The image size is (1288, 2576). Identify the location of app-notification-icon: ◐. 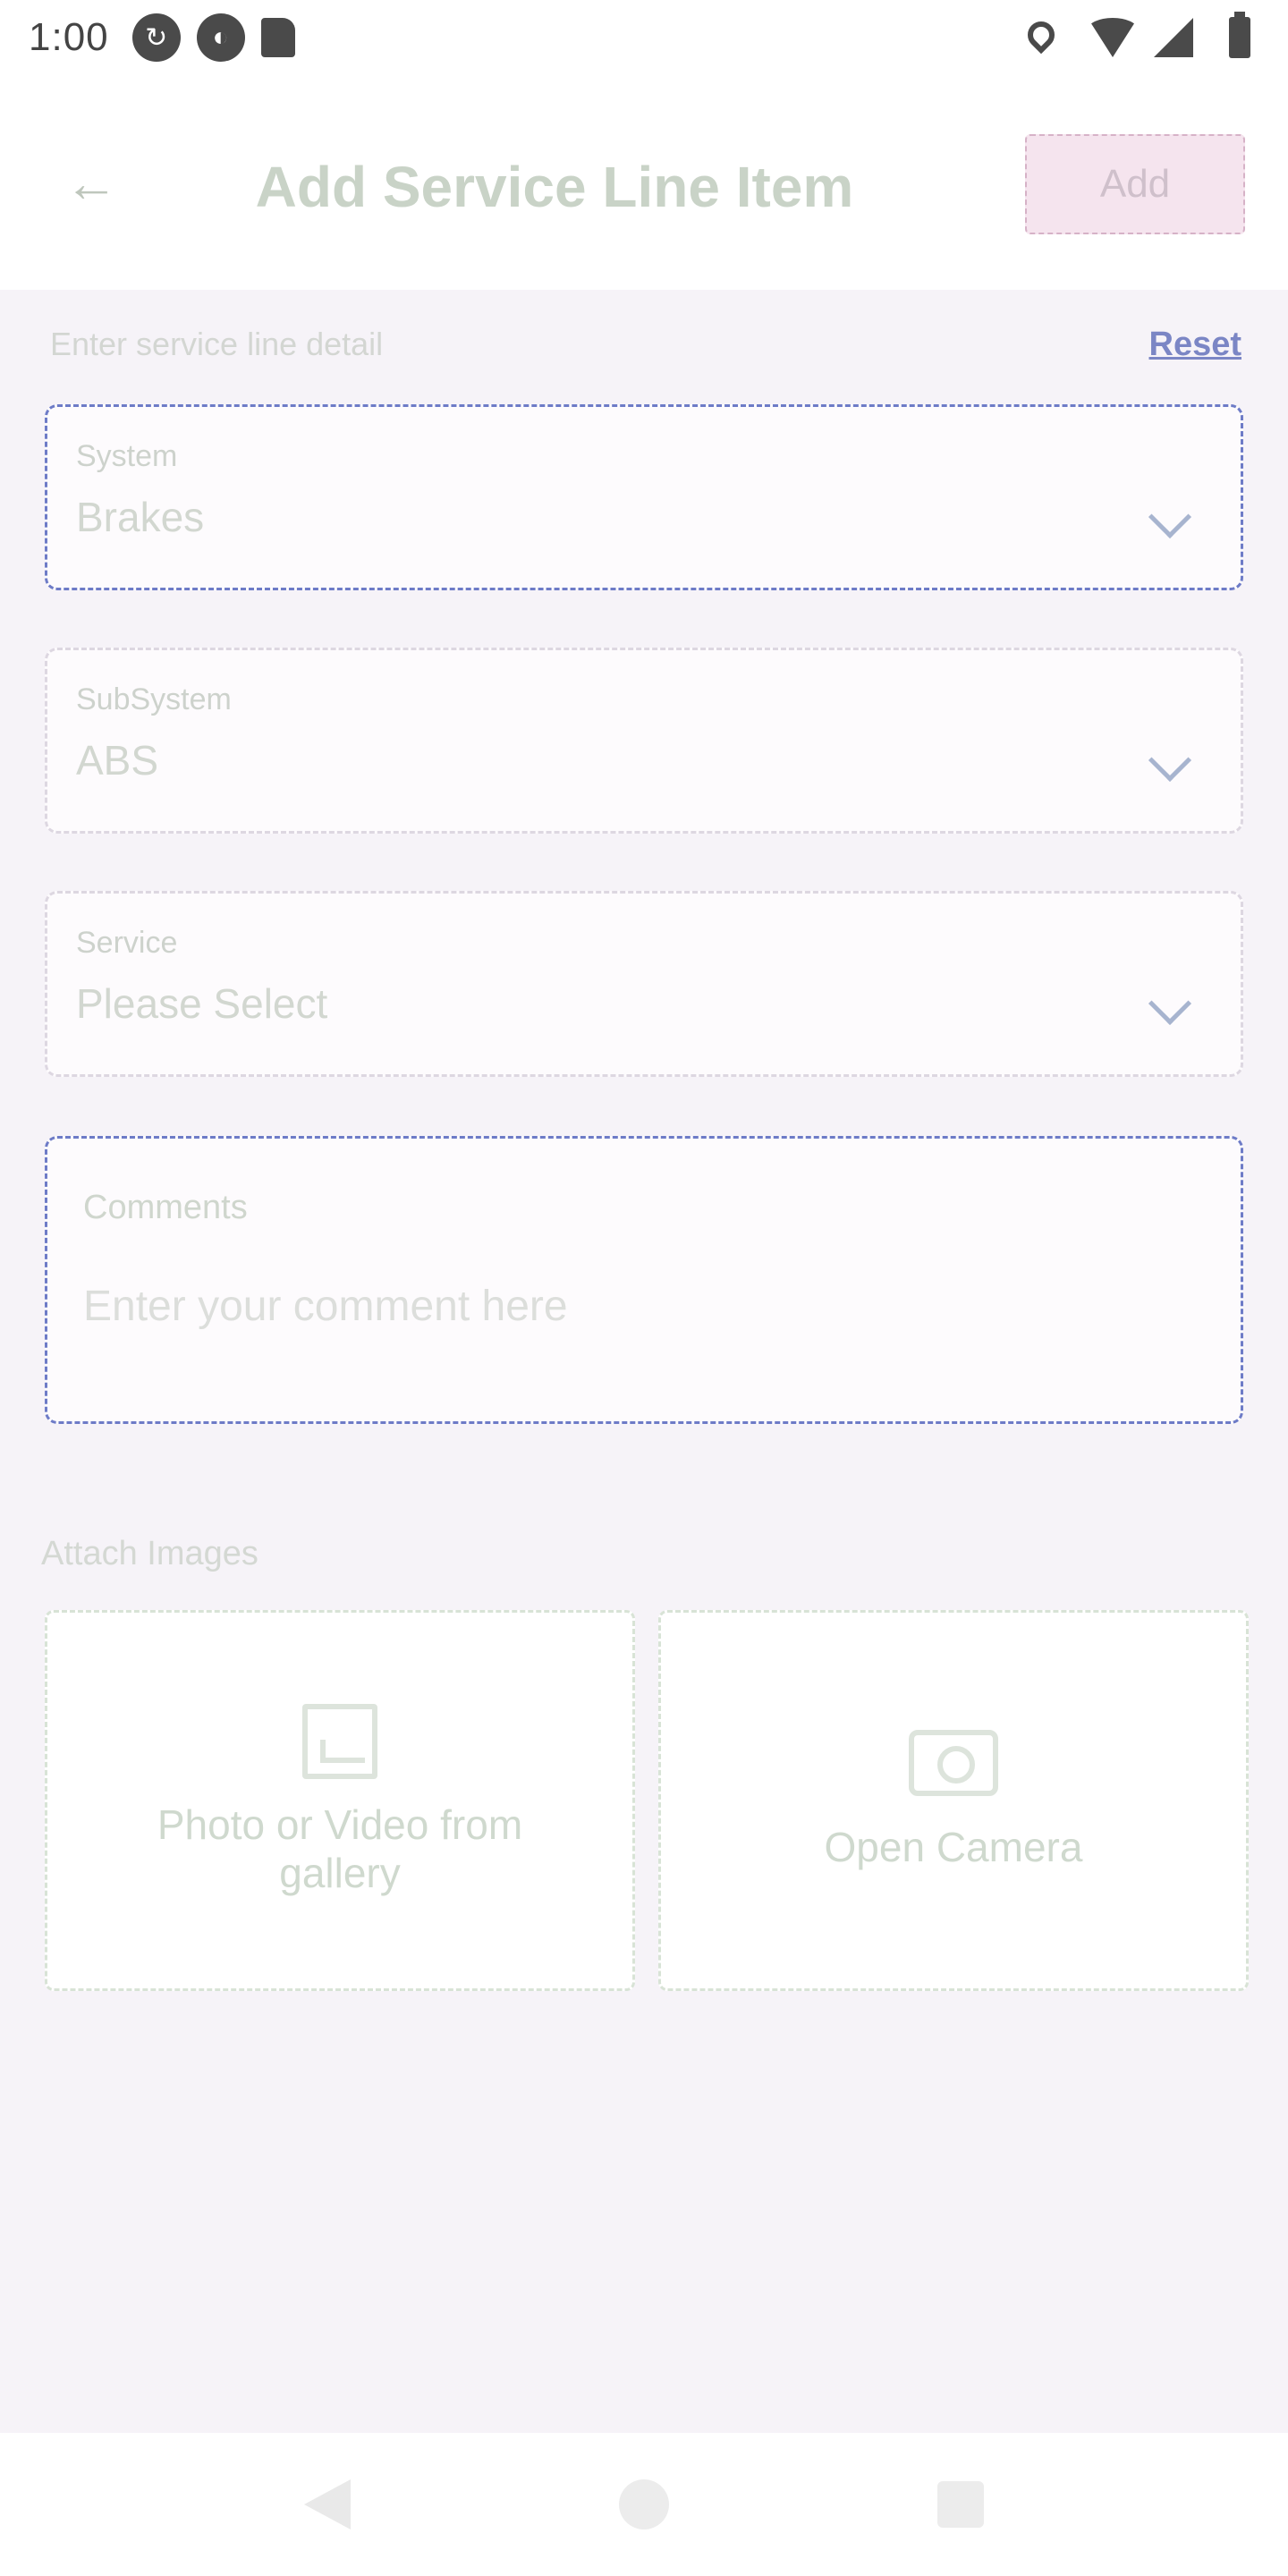
(220, 37).